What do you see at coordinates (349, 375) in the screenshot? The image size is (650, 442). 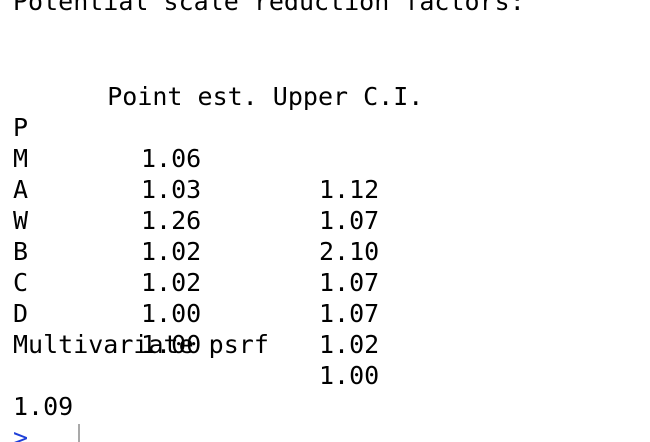 I see `upper-ci-value: 1.00` at bounding box center [349, 375].